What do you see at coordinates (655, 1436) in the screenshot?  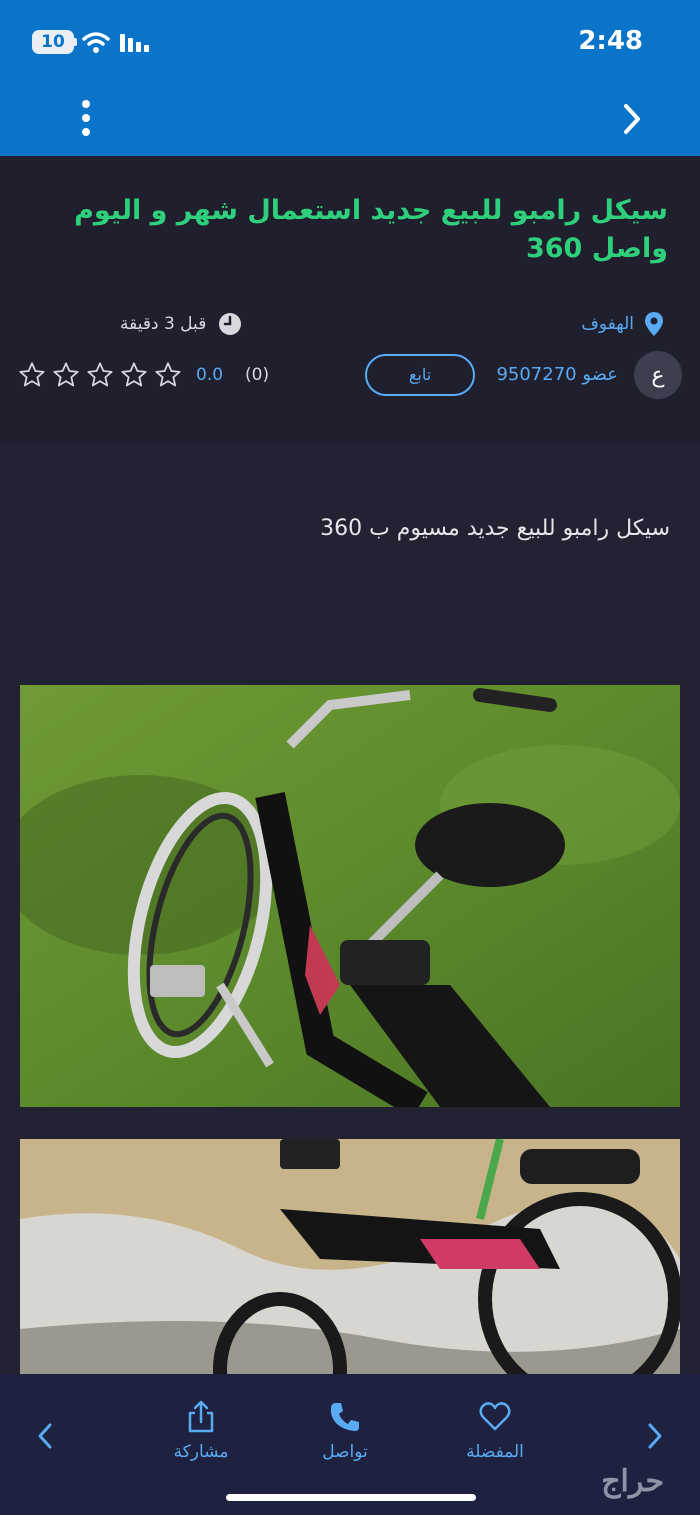 I see `chevron-right-icon` at bounding box center [655, 1436].